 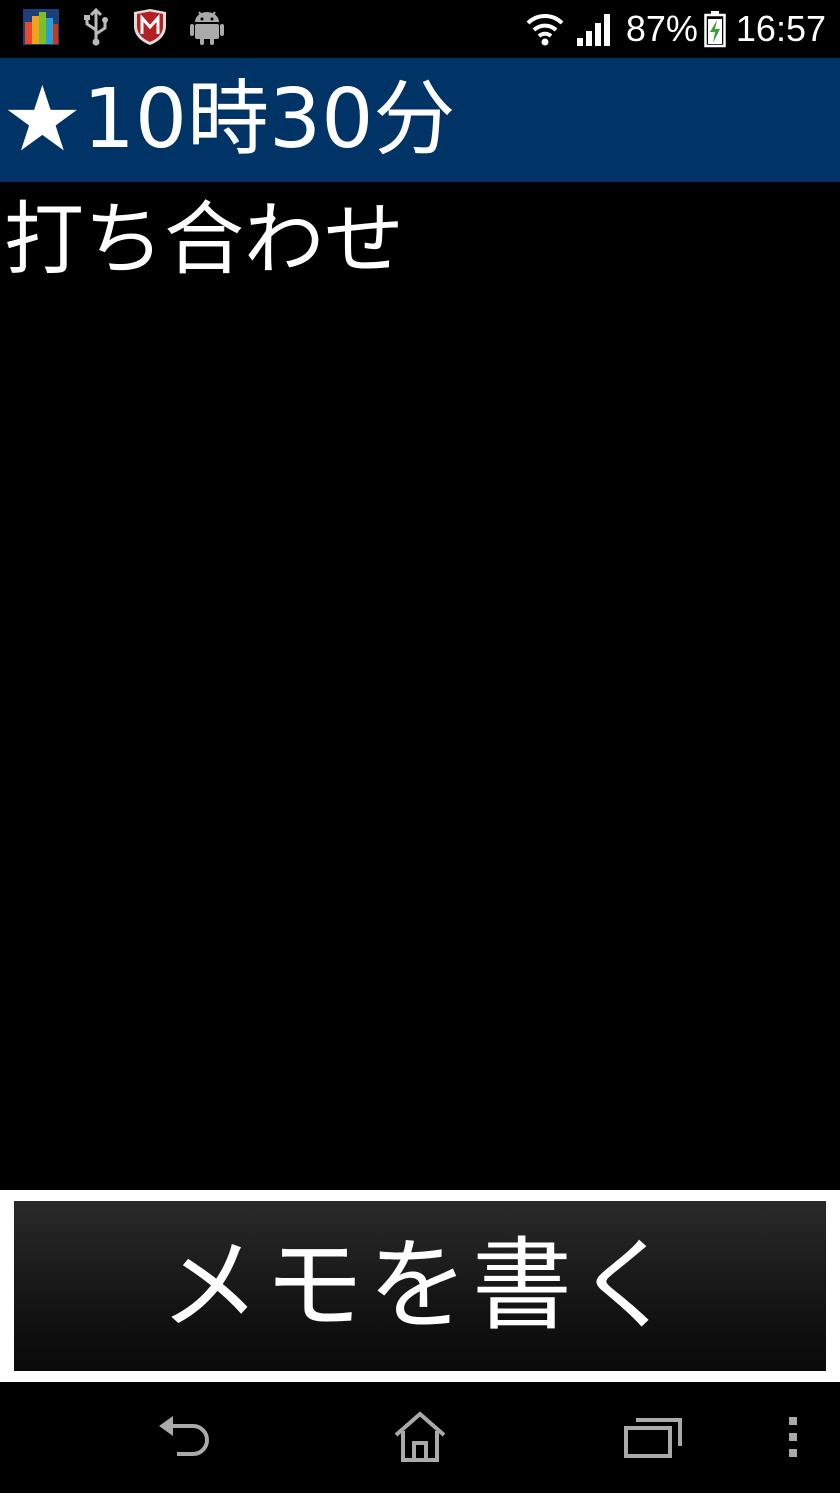 I want to click on home-icon, so click(x=420, y=1439).